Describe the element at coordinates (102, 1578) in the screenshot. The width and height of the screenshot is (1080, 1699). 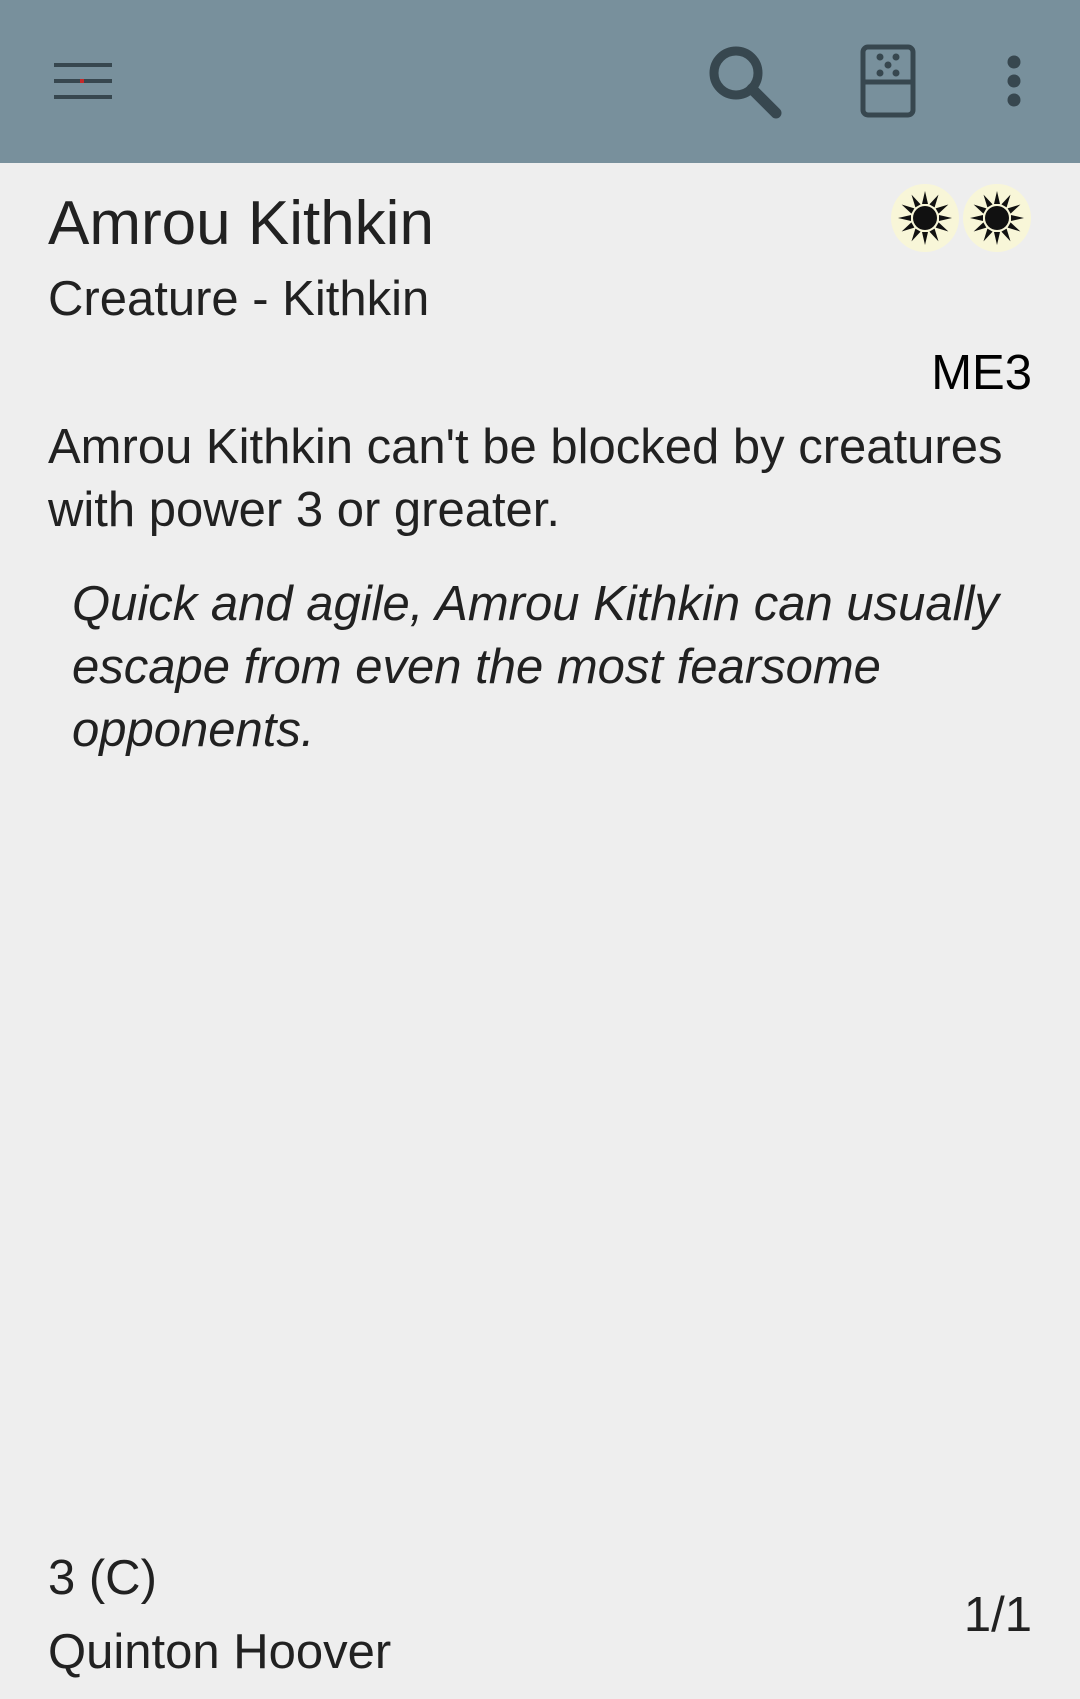
I see `cmc-rarity: 3 (C)` at that location.